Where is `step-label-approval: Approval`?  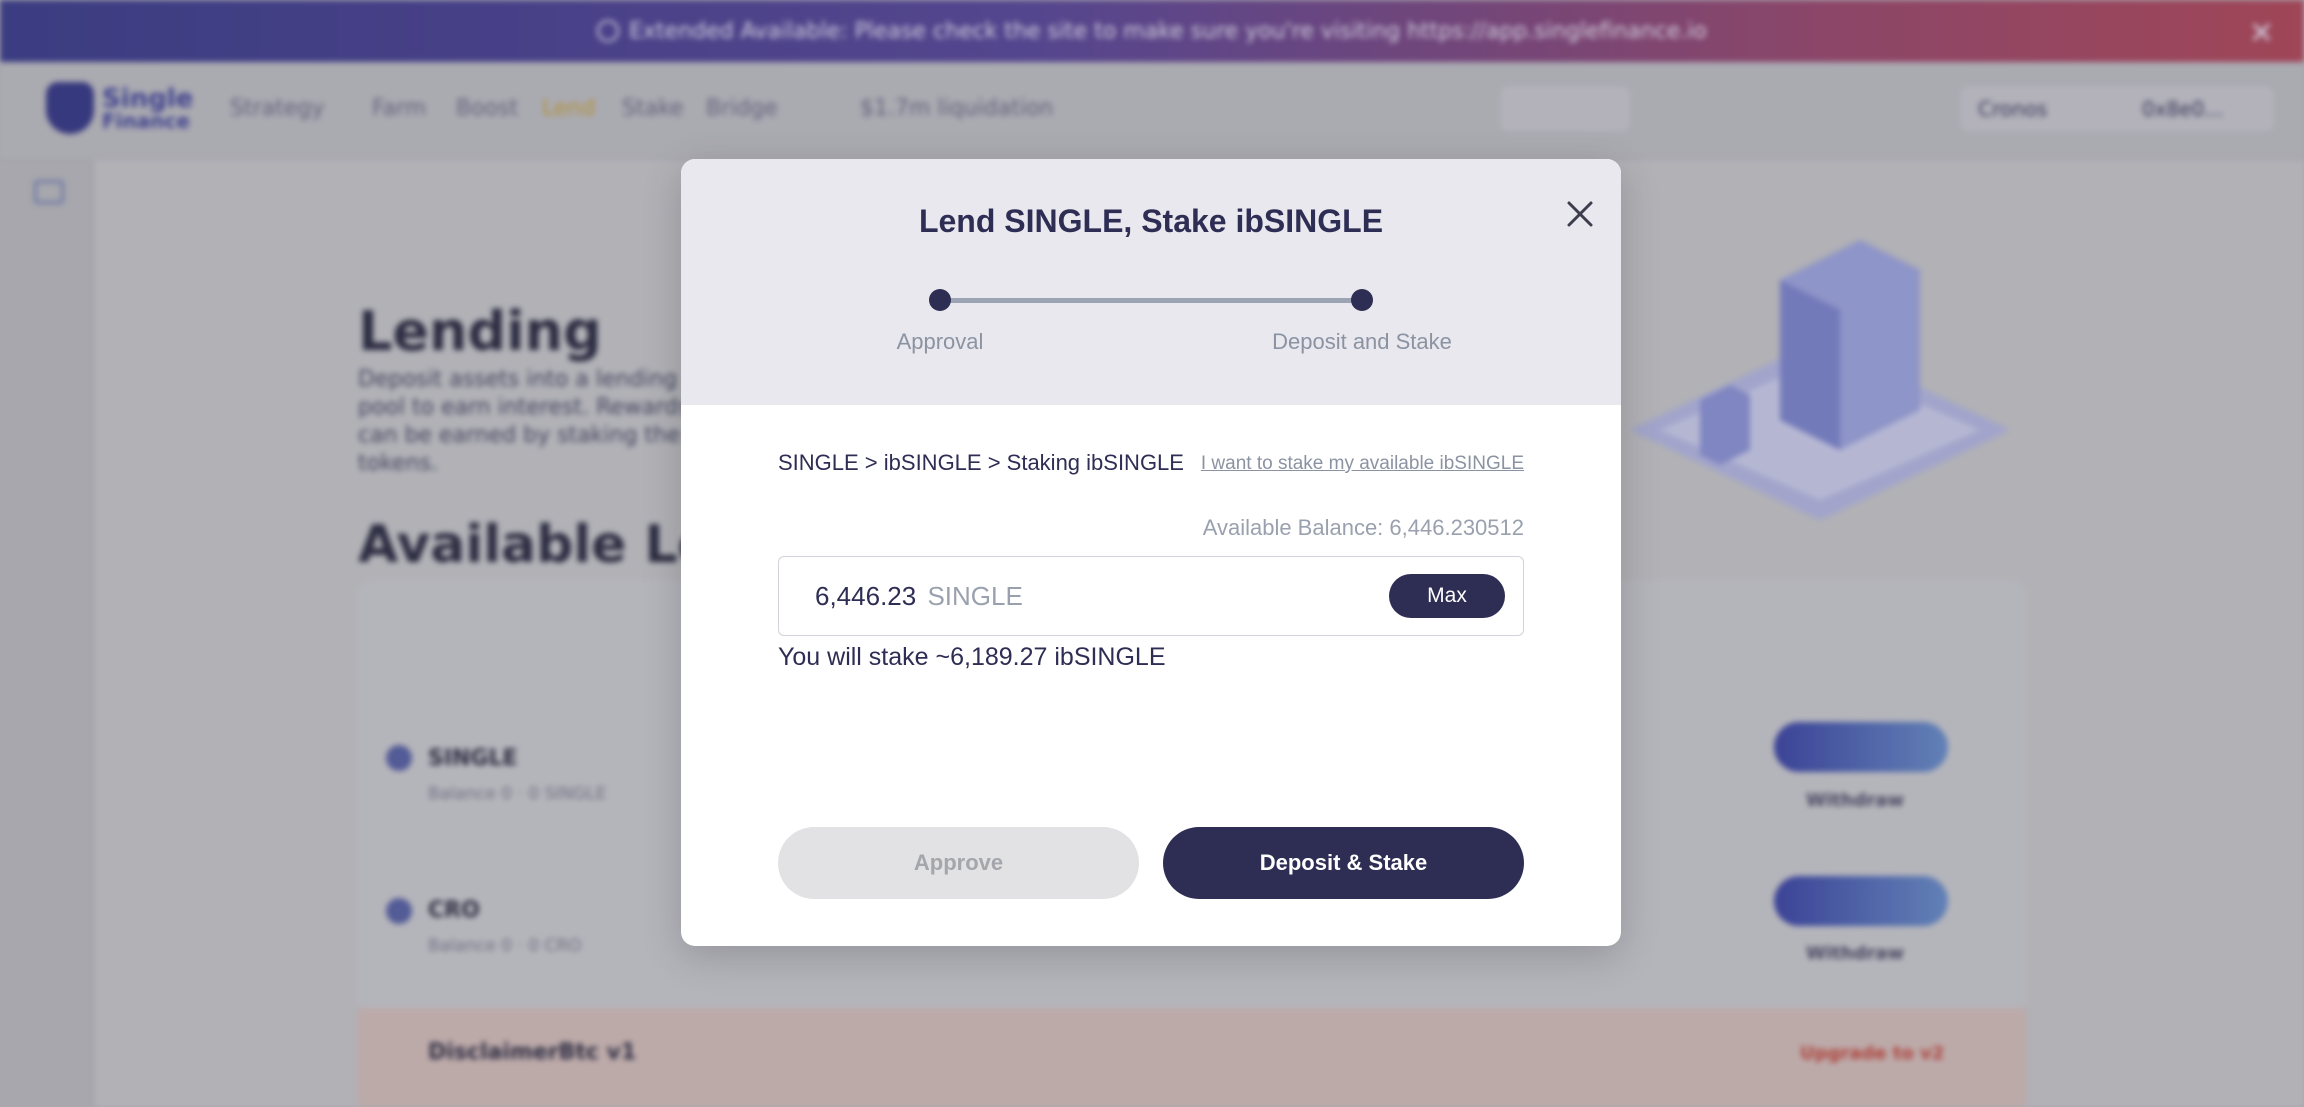
step-label-approval: Approval is located at coordinates (940, 341).